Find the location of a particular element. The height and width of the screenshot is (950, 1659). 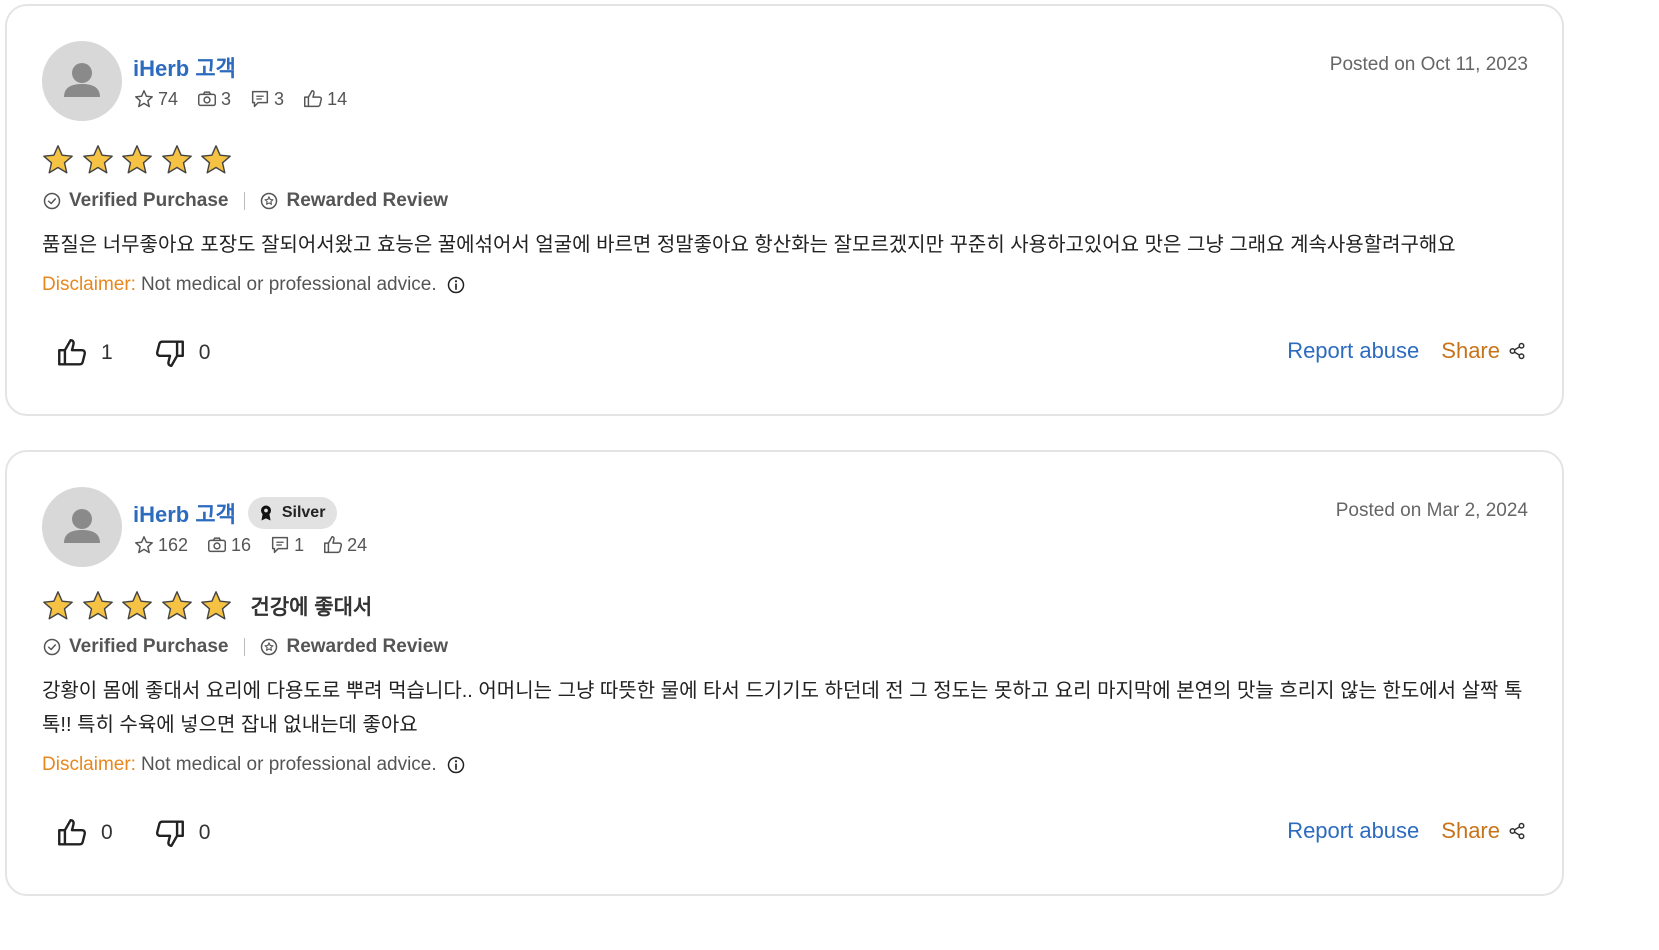

stat-photos: 3 is located at coordinates (213, 99).